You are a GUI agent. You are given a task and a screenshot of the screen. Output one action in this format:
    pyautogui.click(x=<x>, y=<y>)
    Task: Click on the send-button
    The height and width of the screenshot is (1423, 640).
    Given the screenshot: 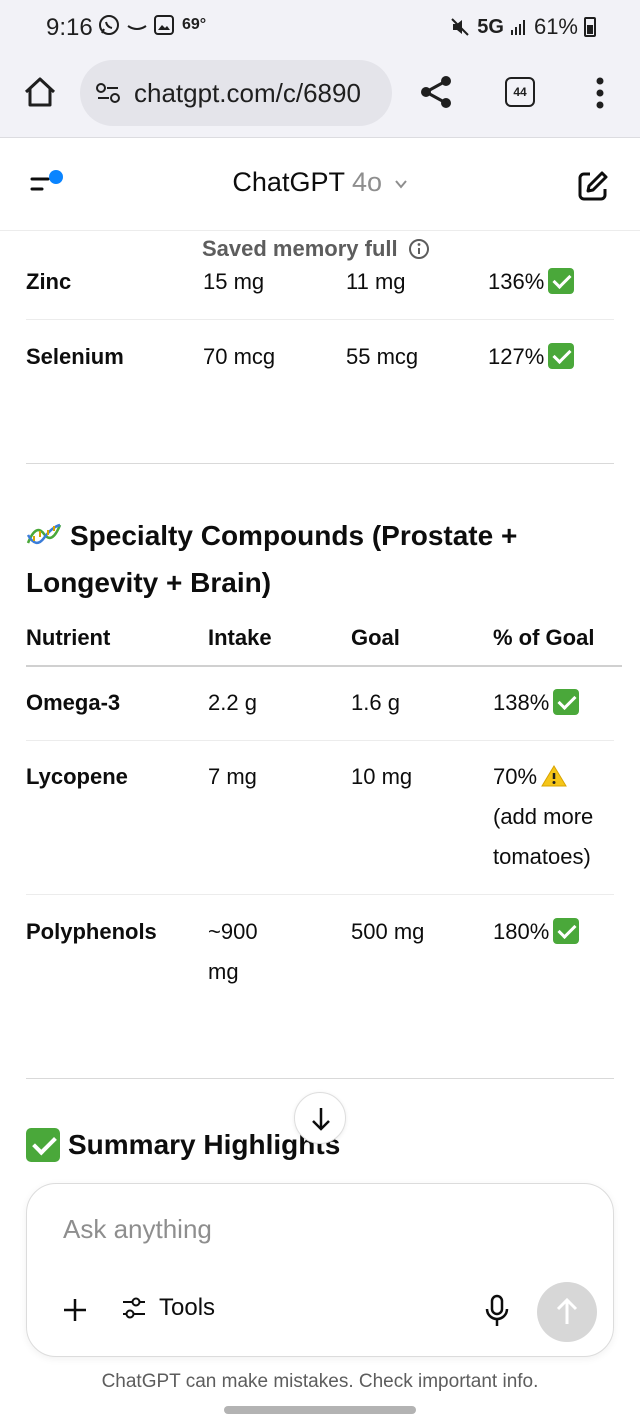 What is the action you would take?
    pyautogui.click(x=567, y=1312)
    